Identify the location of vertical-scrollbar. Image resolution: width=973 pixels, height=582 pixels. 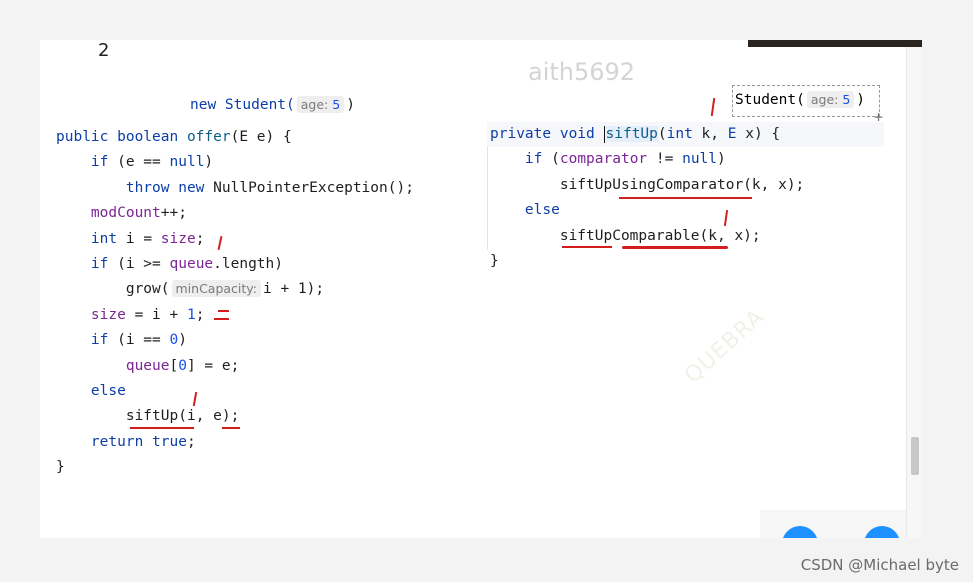
(914, 292).